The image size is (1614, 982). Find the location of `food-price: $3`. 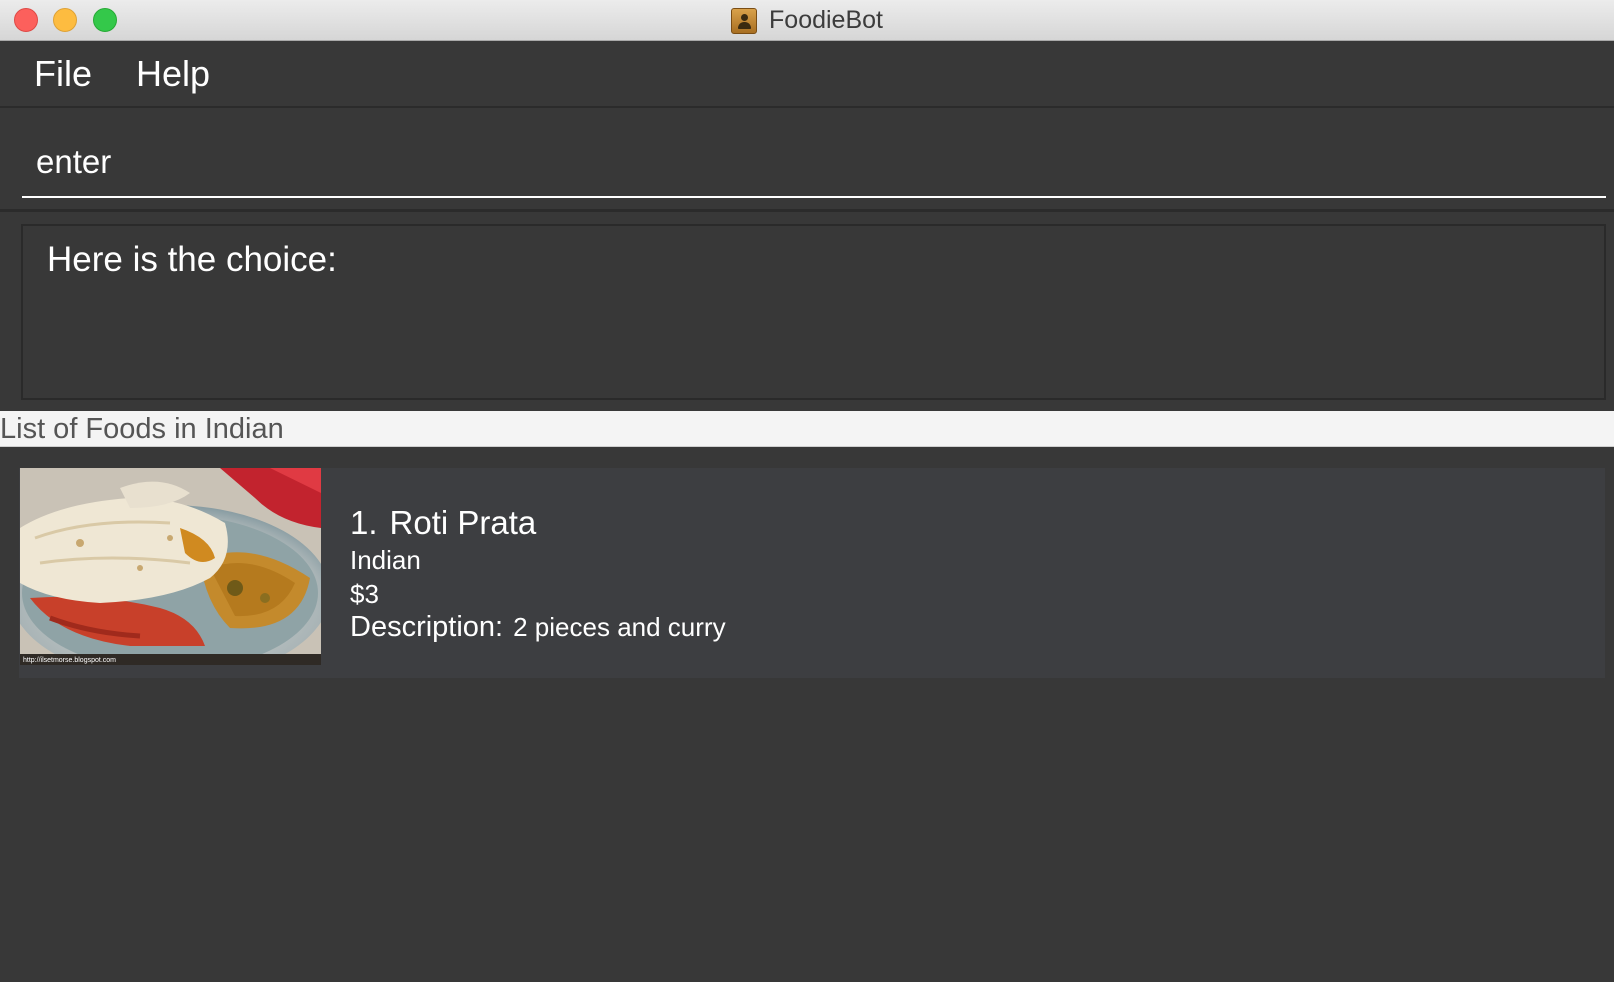

food-price: $3 is located at coordinates (364, 594).